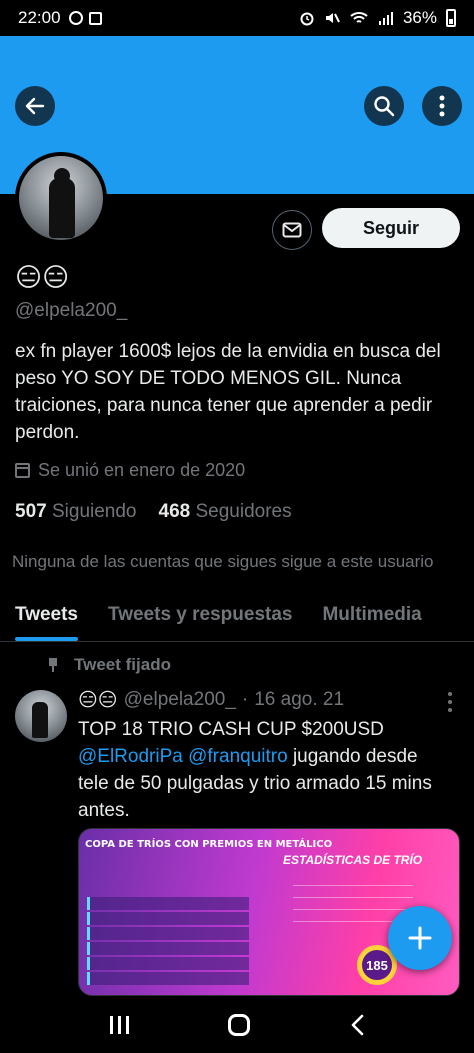 The width and height of the screenshot is (474, 1053). I want to click on more-vertical-icon, so click(442, 106).